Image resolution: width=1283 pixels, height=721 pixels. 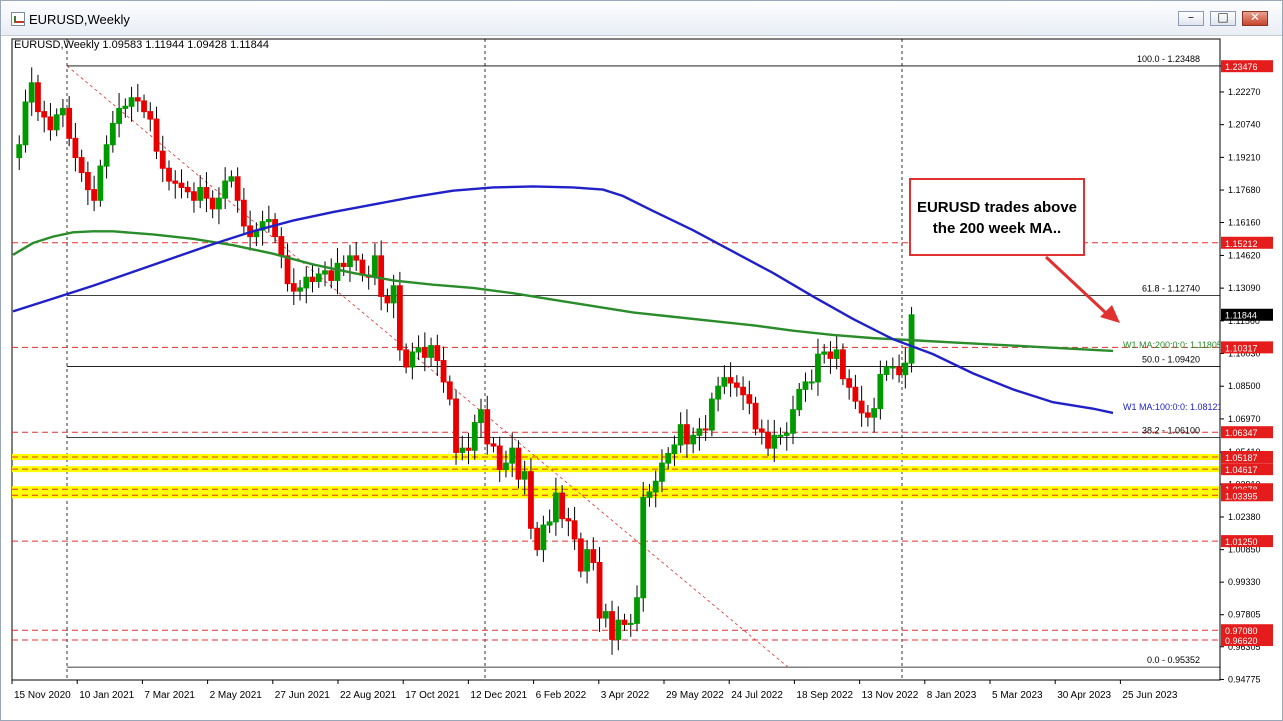 I want to click on minimize-button: –, so click(x=1191, y=18).